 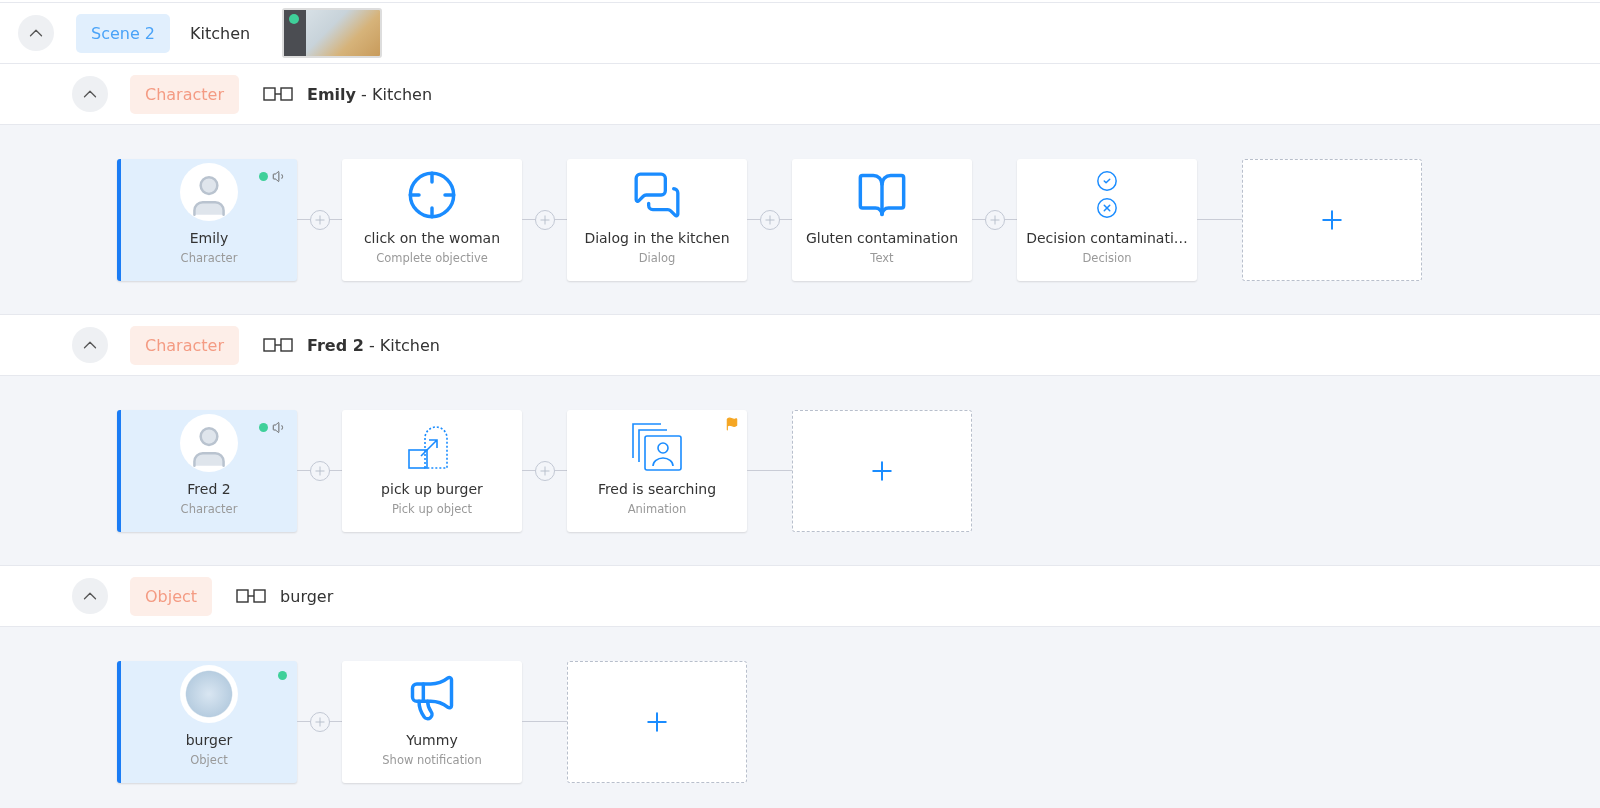 I want to click on step-title: burger, so click(x=209, y=740).